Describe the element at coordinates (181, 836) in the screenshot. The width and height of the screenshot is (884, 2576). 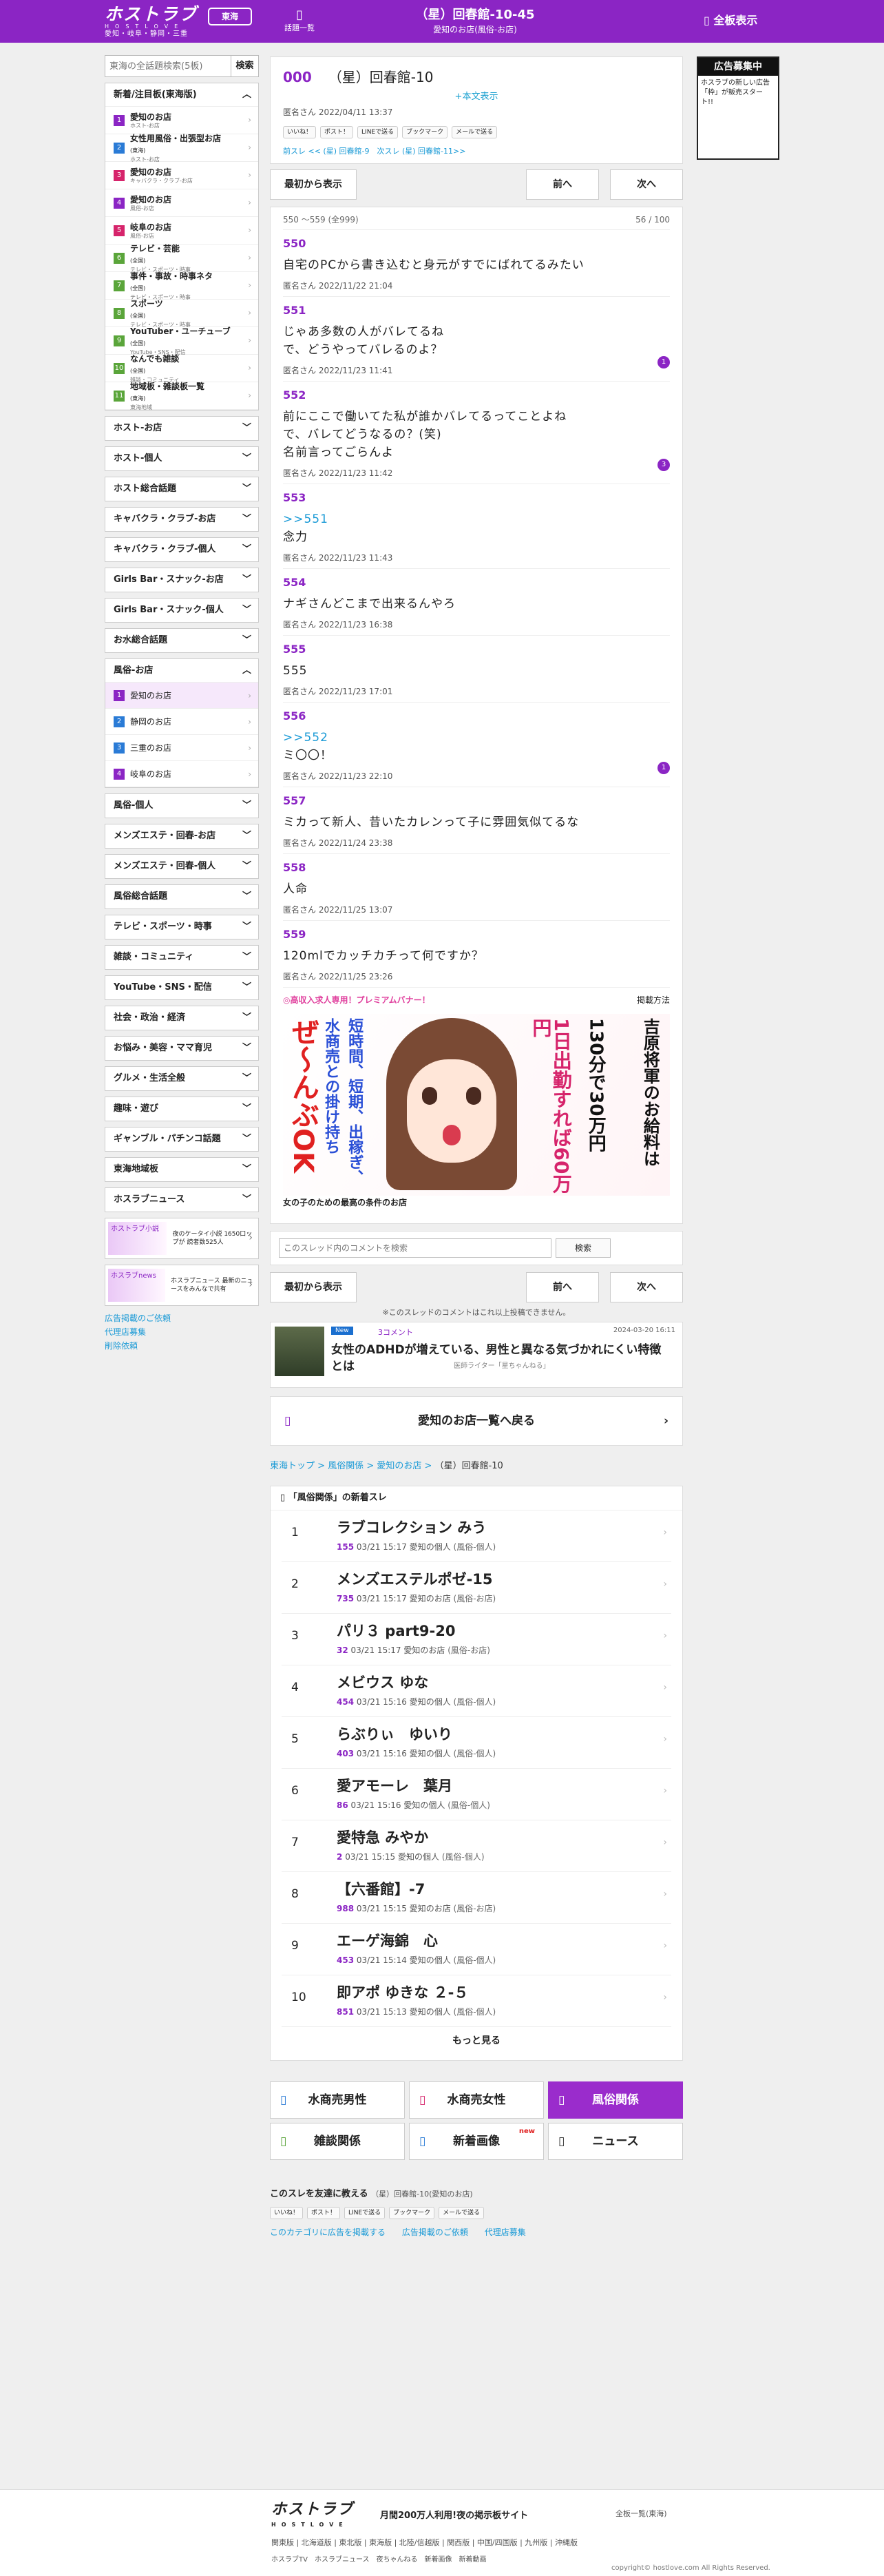
I see `section-header: メンズエステ・回春-お店 ﹀` at that location.